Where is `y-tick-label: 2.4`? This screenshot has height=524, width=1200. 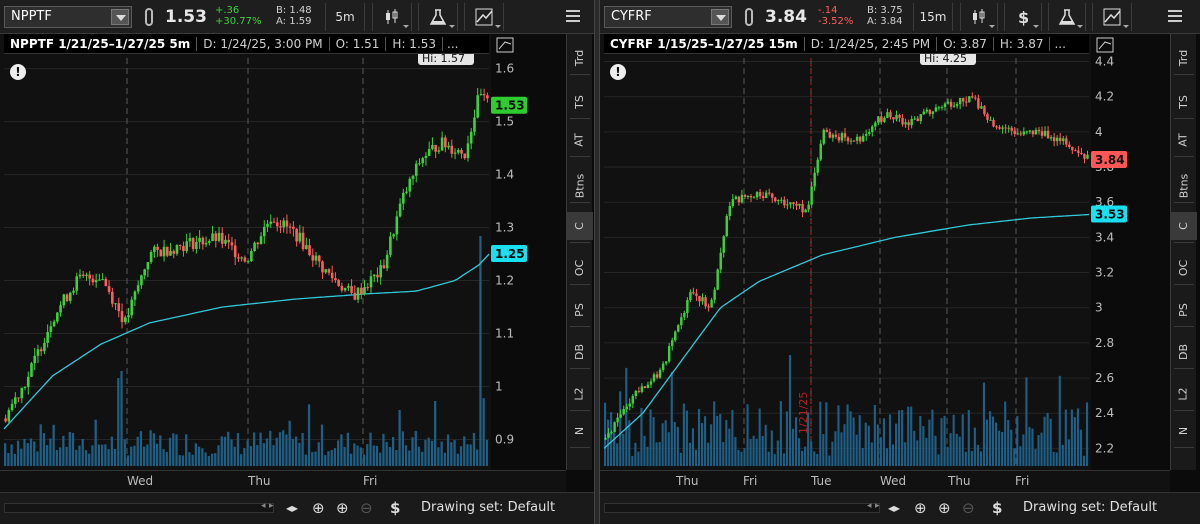
y-tick-label: 2.4 is located at coordinates (1104, 413).